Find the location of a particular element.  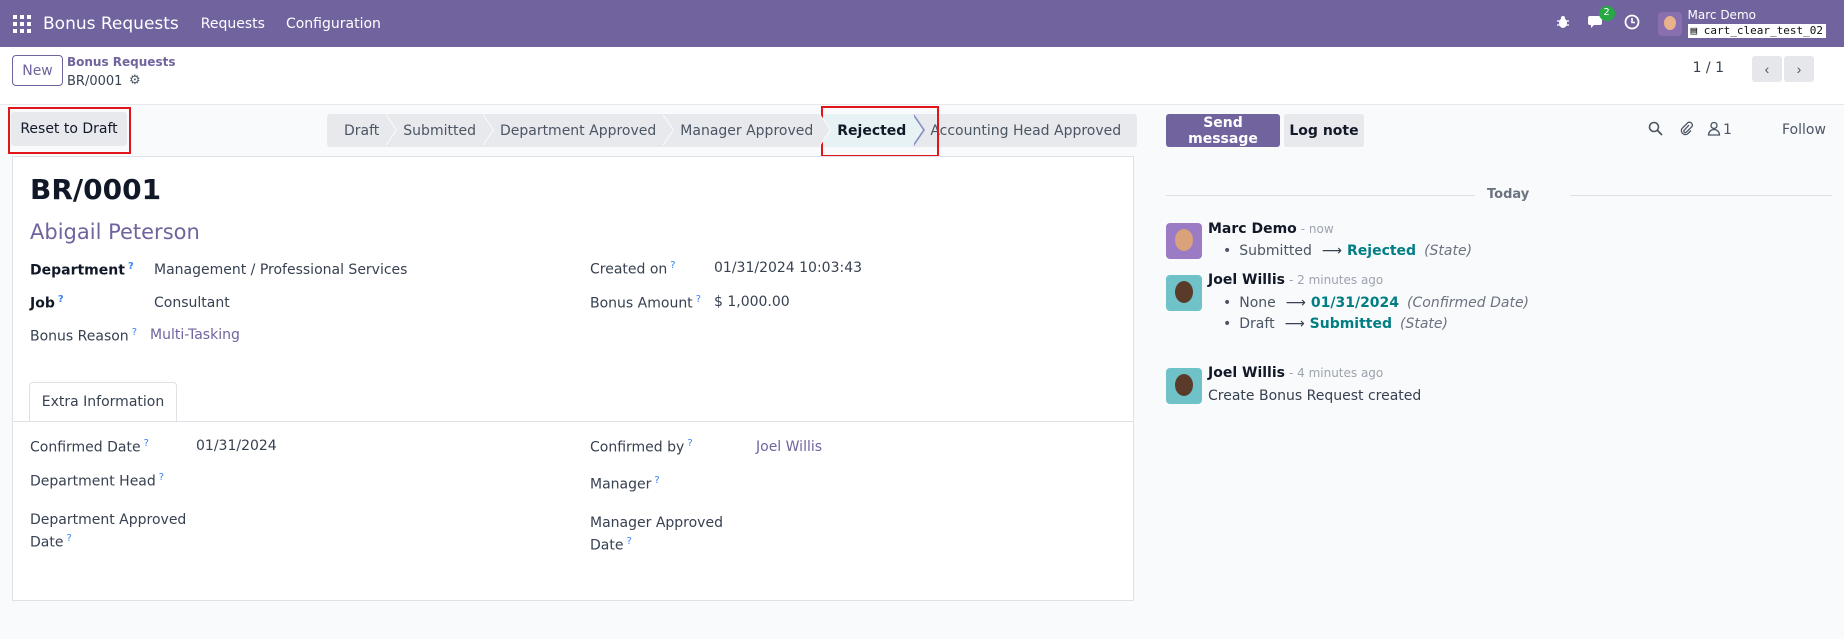

tracking-value-line: • Submitted ⟶ Rejected (State) is located at coordinates (1347, 251).